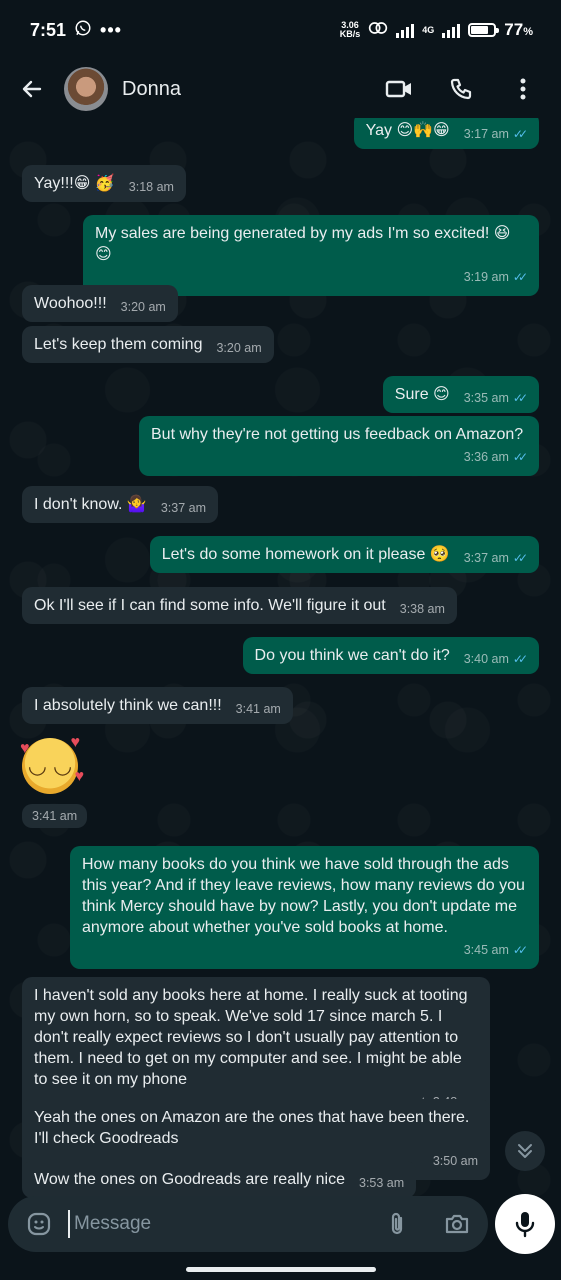  I want to click on message-meta: 3:38 am, so click(422, 609).